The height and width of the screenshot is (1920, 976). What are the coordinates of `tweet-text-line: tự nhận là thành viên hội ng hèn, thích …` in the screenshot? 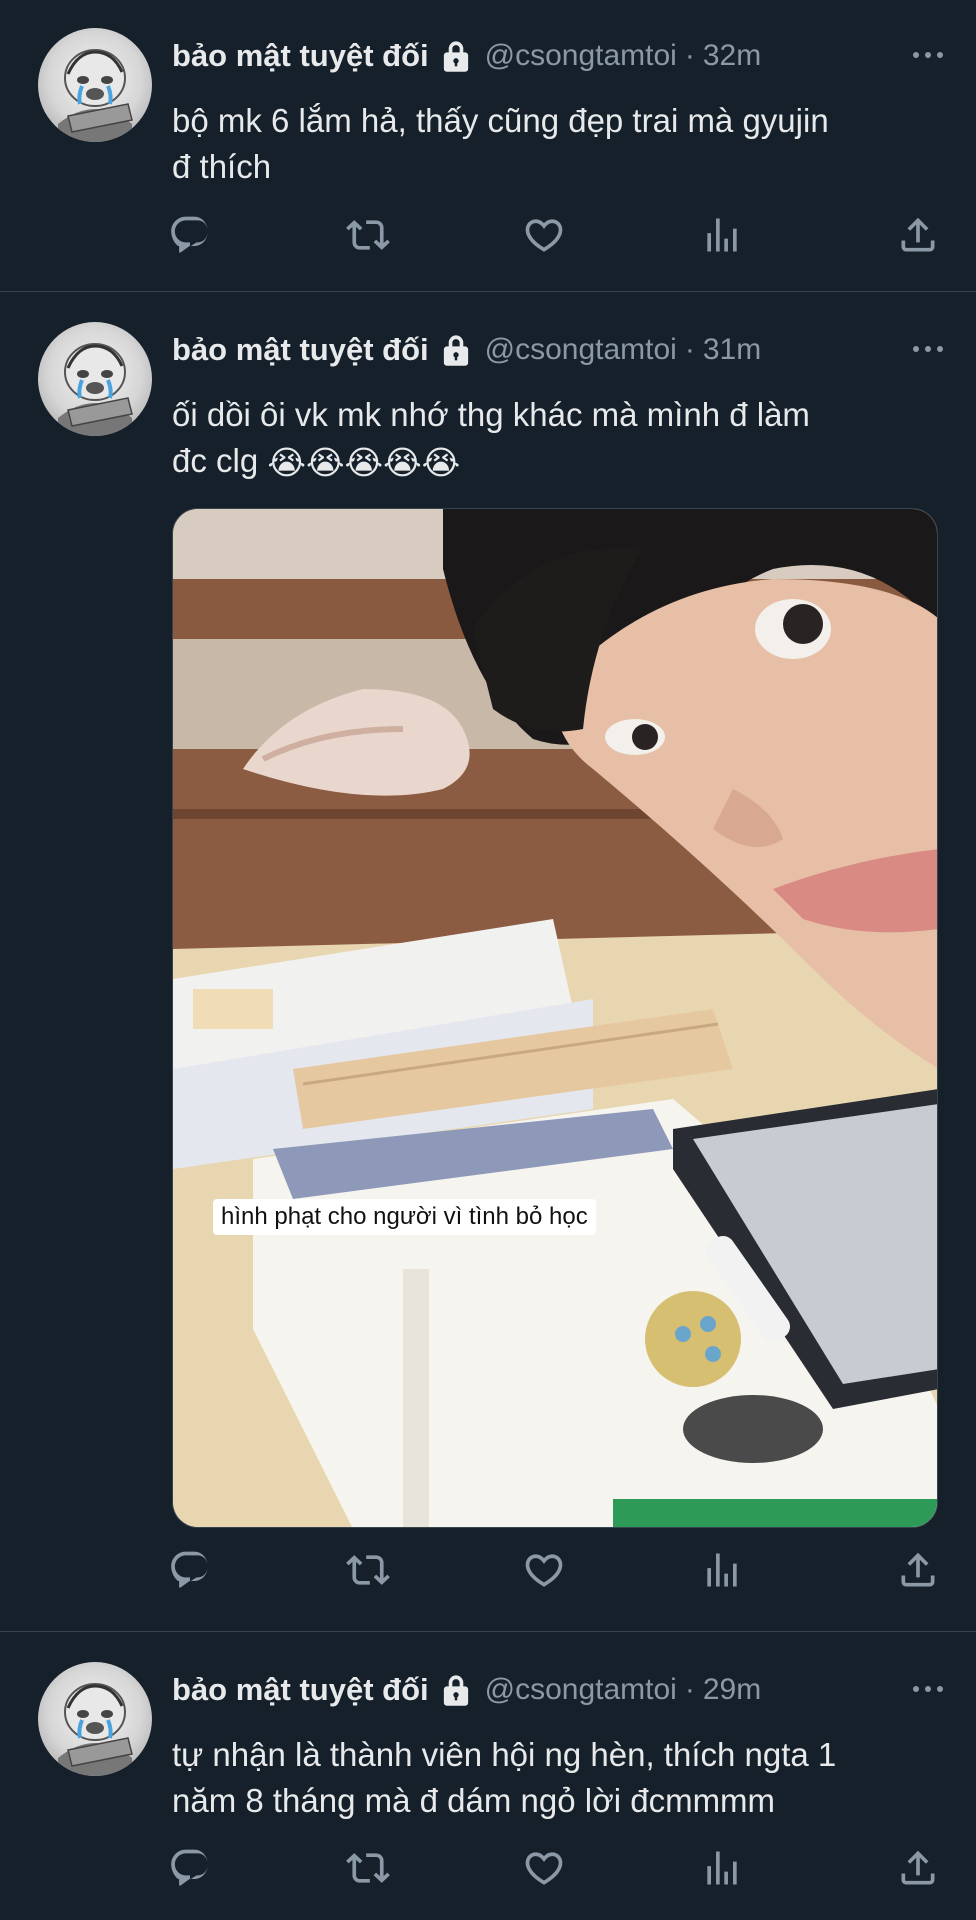 It's located at (504, 1754).